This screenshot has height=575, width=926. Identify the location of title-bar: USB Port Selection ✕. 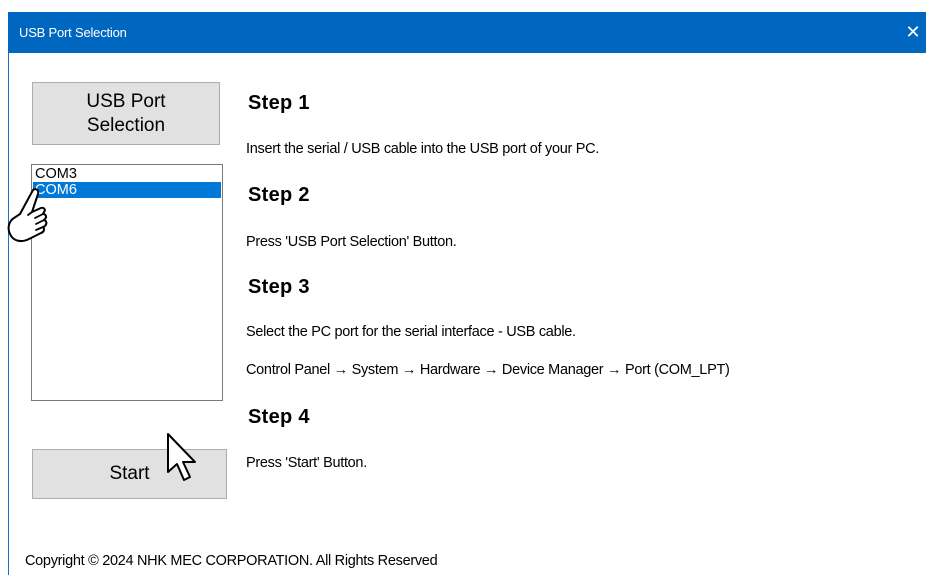
(467, 32).